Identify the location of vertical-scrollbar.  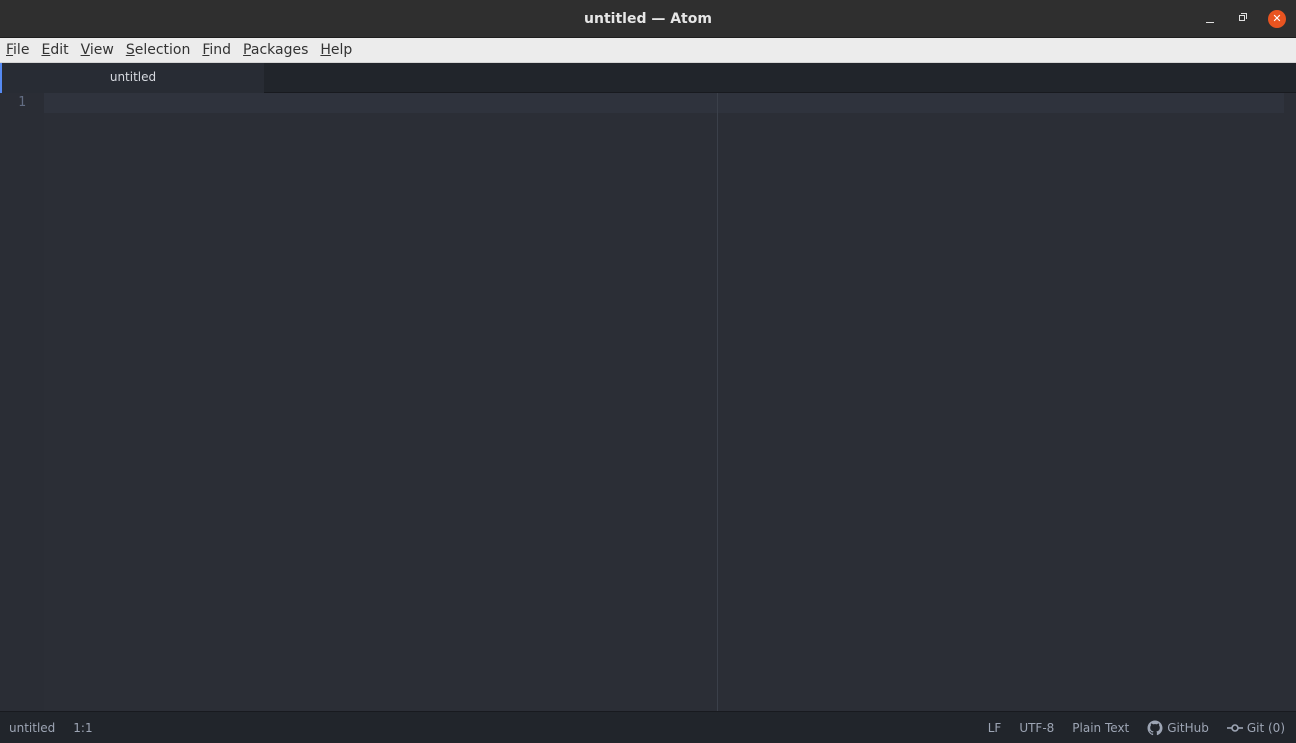
(1290, 402).